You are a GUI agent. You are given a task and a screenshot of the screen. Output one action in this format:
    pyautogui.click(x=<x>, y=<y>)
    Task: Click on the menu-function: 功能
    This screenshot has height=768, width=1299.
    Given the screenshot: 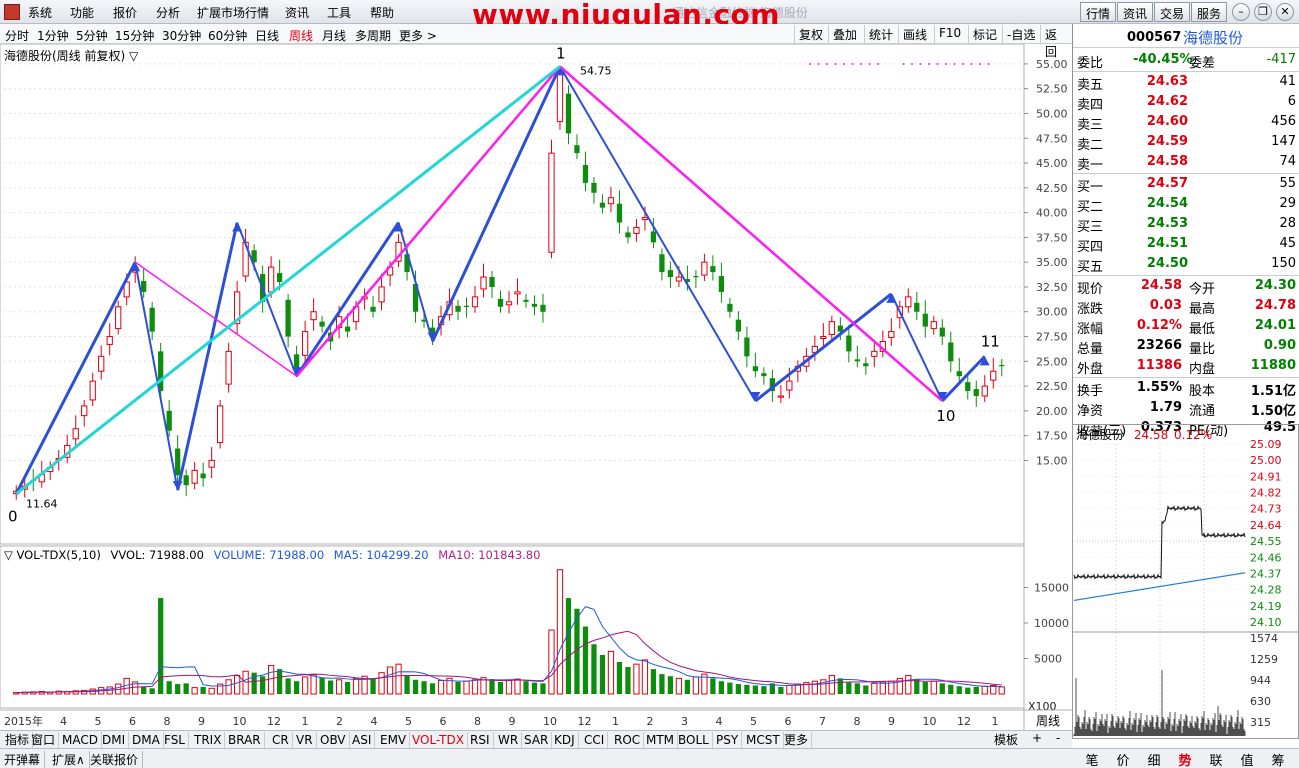 What is the action you would take?
    pyautogui.click(x=82, y=12)
    